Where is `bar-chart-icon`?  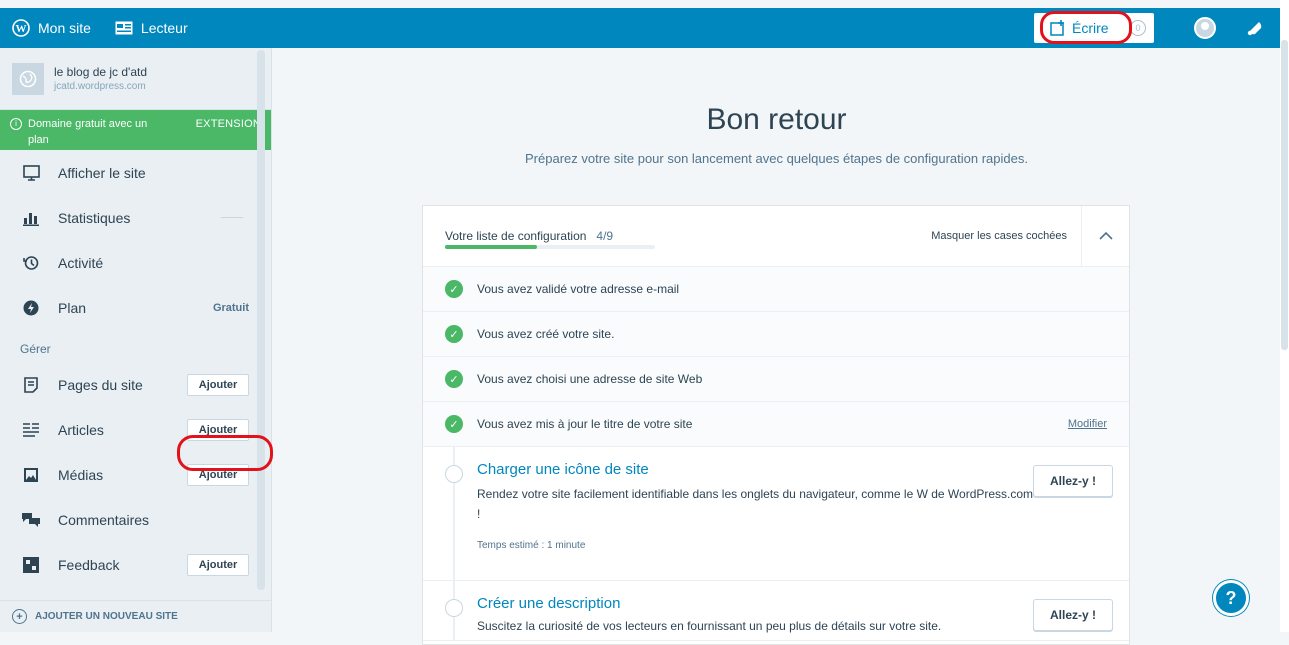 bar-chart-icon is located at coordinates (31, 218).